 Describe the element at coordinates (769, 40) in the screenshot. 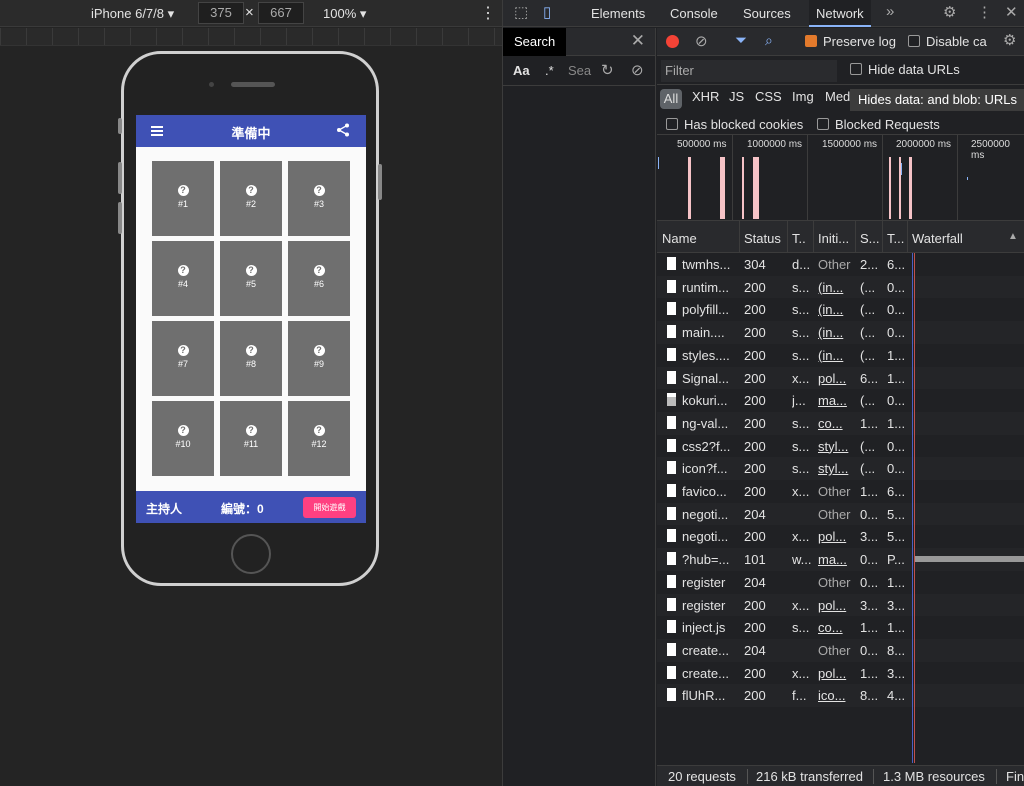

I see `search-icon: ⌕` at that location.